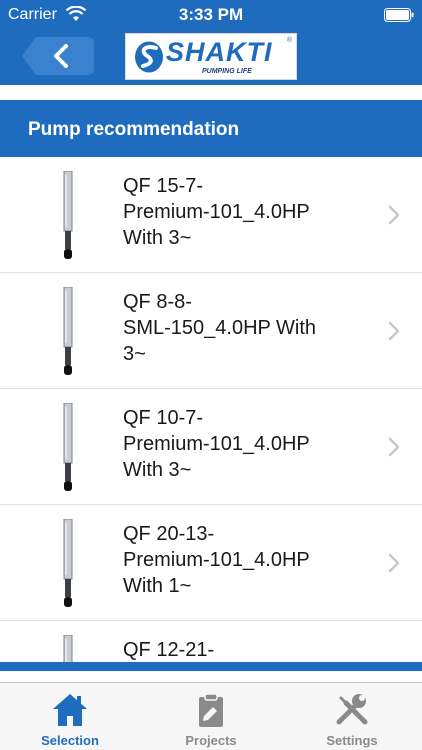  What do you see at coordinates (352, 709) in the screenshot?
I see `tools-icon` at bounding box center [352, 709].